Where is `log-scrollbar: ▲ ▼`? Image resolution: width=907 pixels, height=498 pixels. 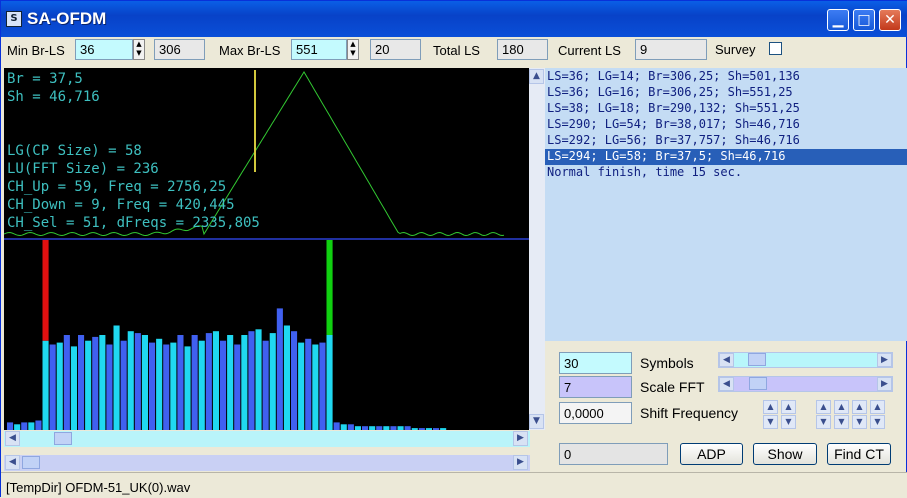
log-scrollbar: ▲ ▼ is located at coordinates (537, 249).